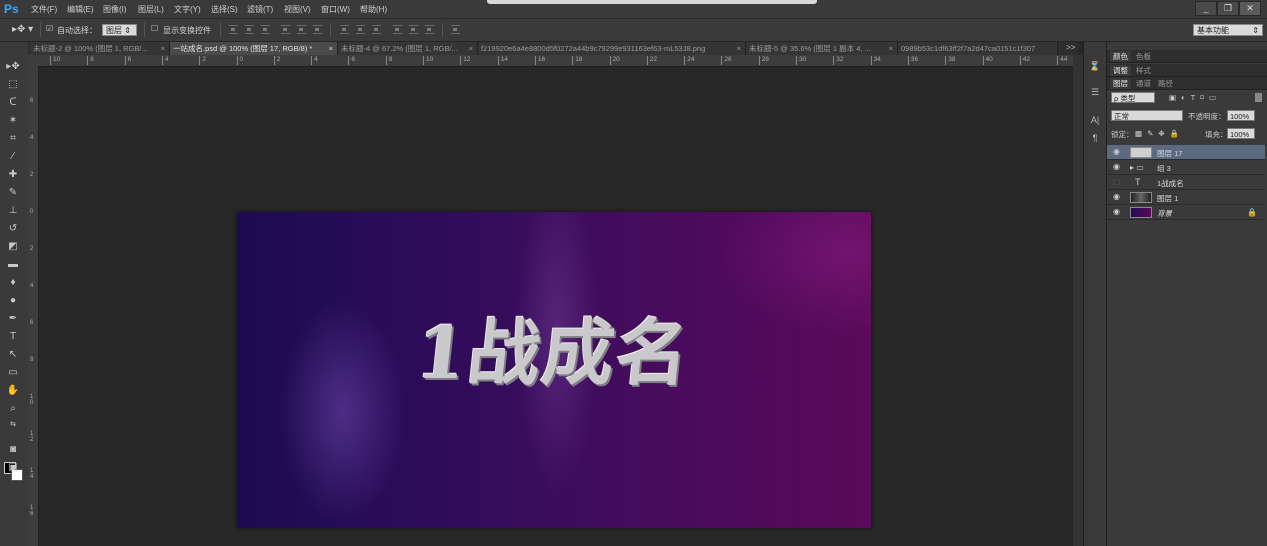 This screenshot has height=546, width=1267. Describe the element at coordinates (13, 67) in the screenshot. I see `move-tool-icon: ▸✥` at that location.